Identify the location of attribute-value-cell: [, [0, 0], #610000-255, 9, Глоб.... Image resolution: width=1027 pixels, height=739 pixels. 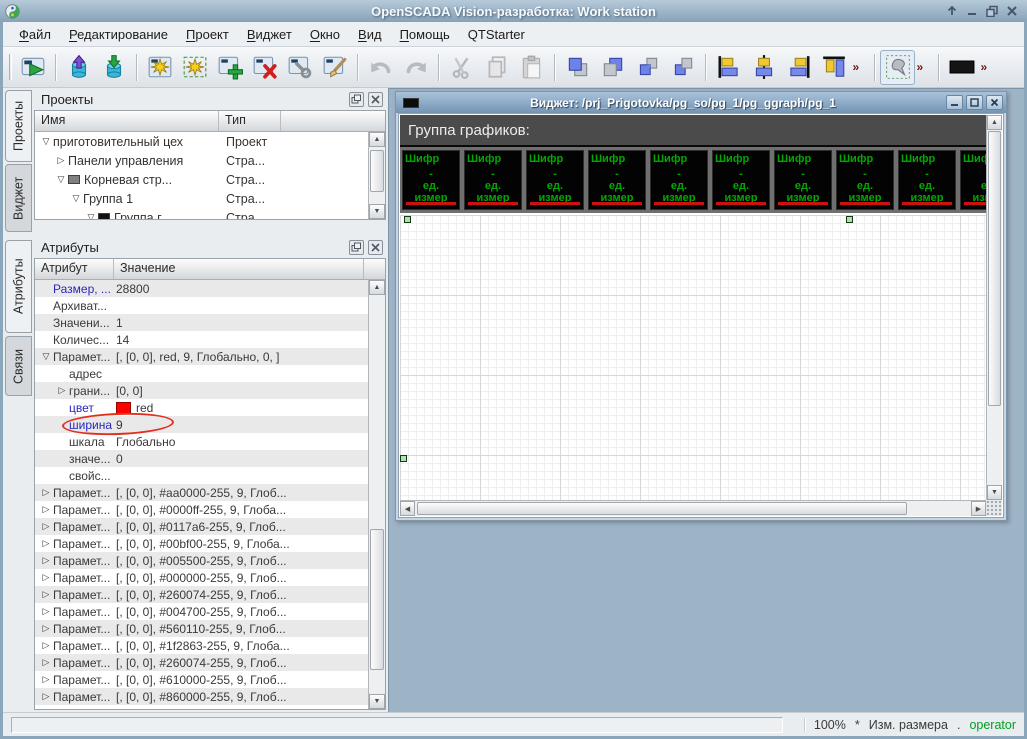
(240, 680).